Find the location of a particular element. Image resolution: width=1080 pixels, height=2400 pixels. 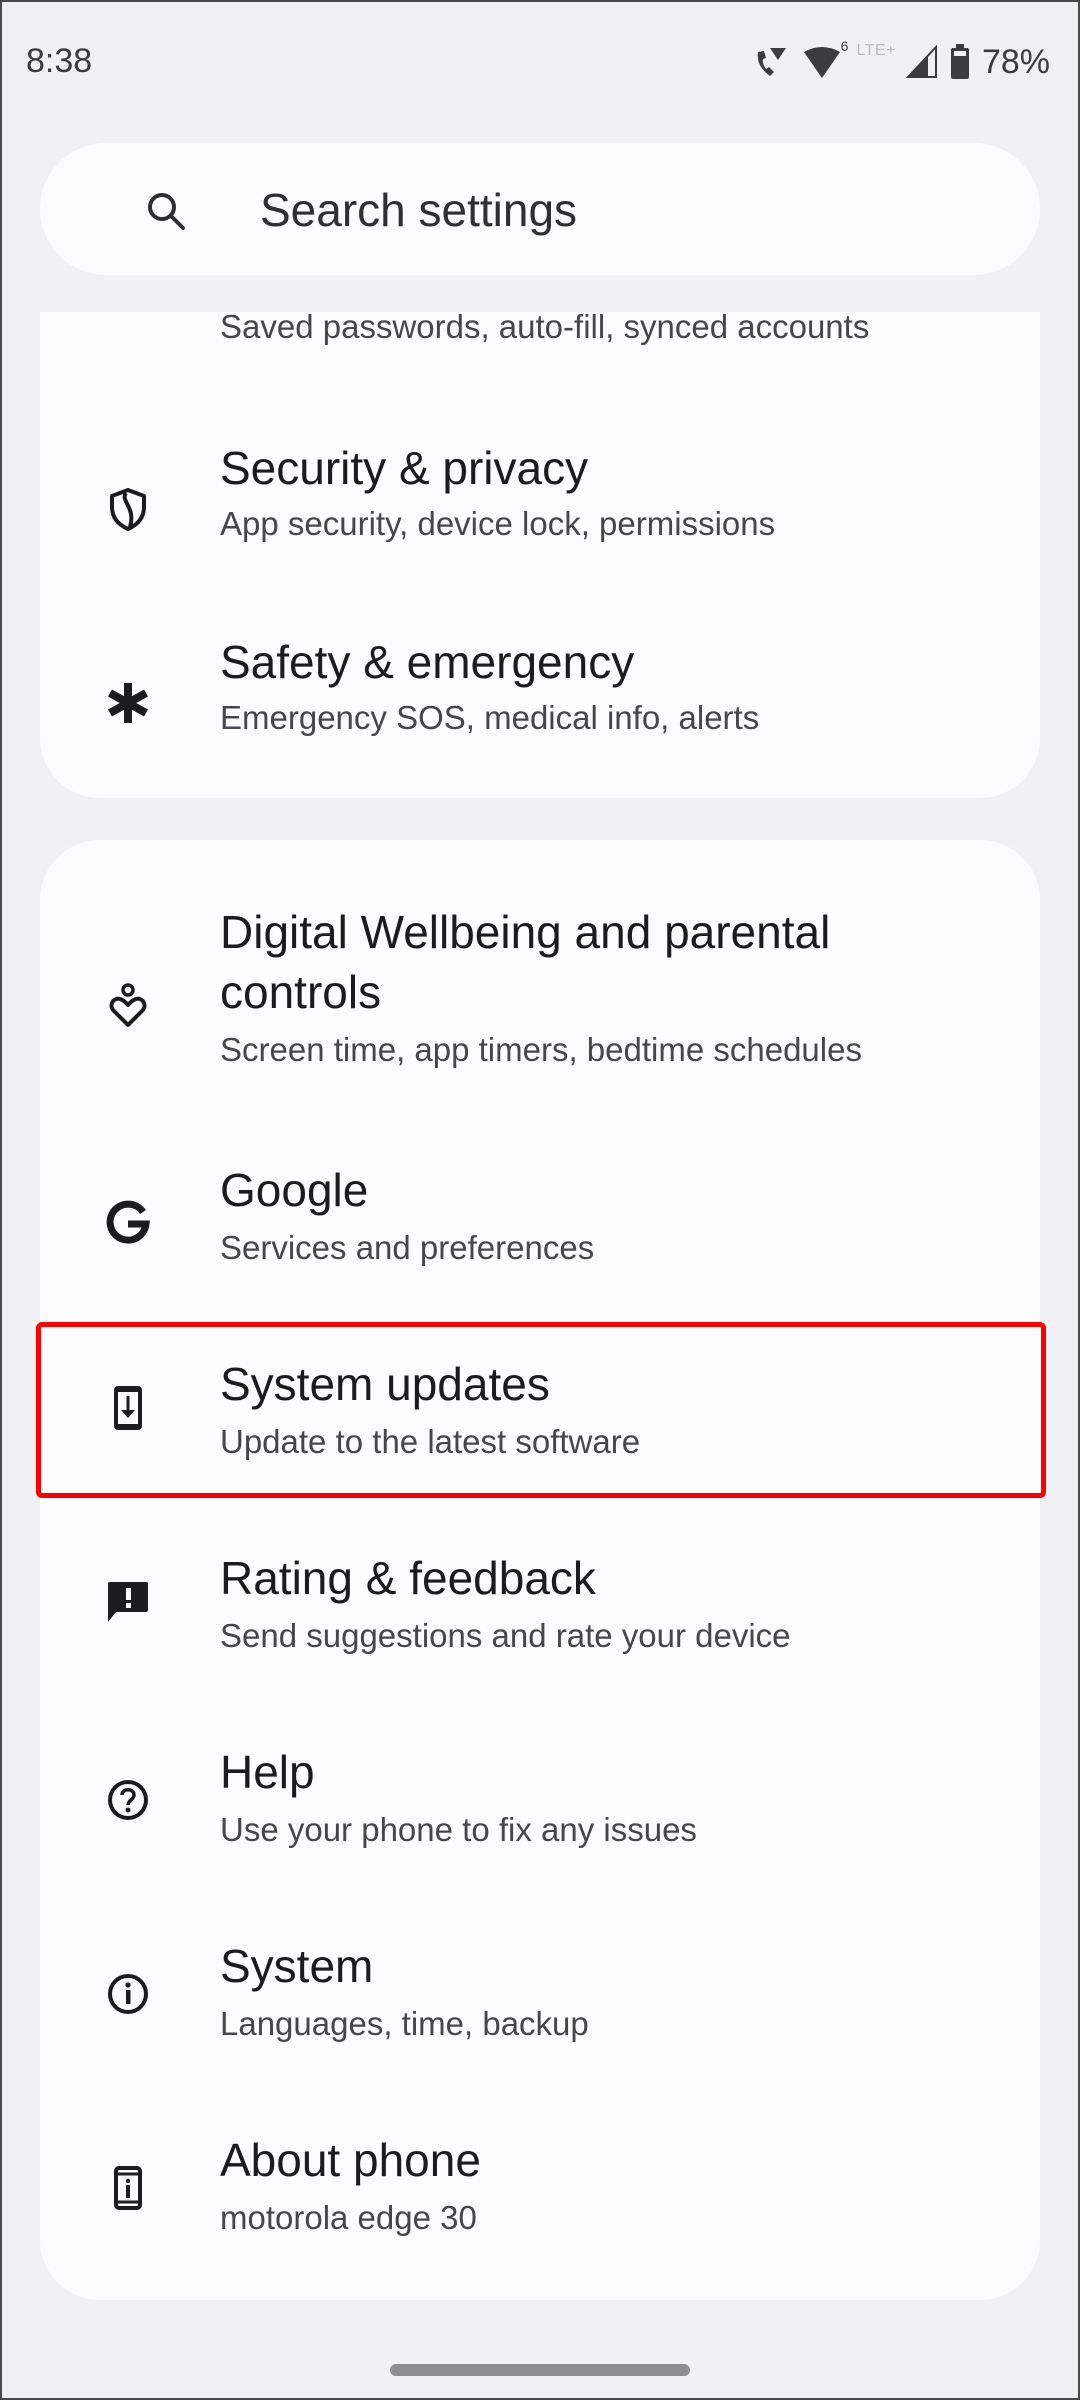

list-item-subtitle: Emergency SOS, medical info, alerts is located at coordinates (490, 717).